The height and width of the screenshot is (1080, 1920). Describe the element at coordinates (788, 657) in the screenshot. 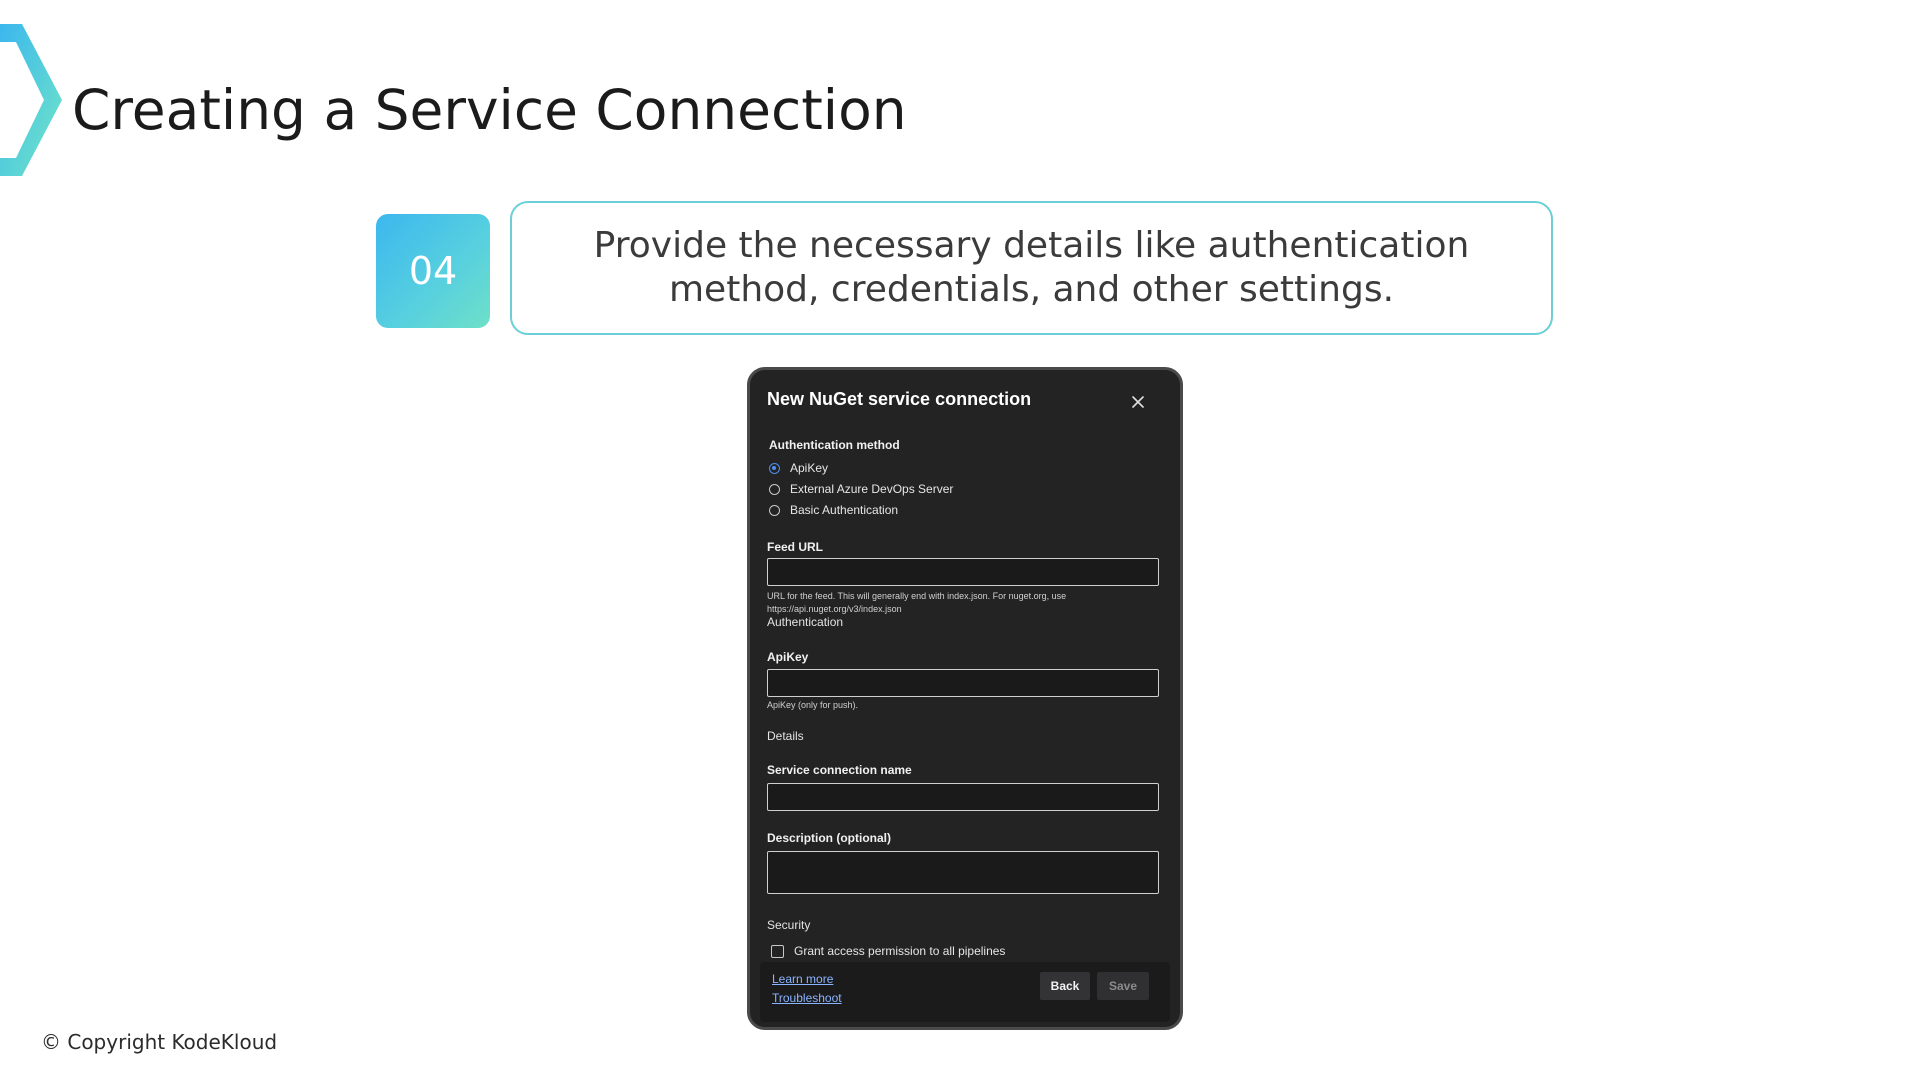

I see `apikey-label: ApiKey` at that location.